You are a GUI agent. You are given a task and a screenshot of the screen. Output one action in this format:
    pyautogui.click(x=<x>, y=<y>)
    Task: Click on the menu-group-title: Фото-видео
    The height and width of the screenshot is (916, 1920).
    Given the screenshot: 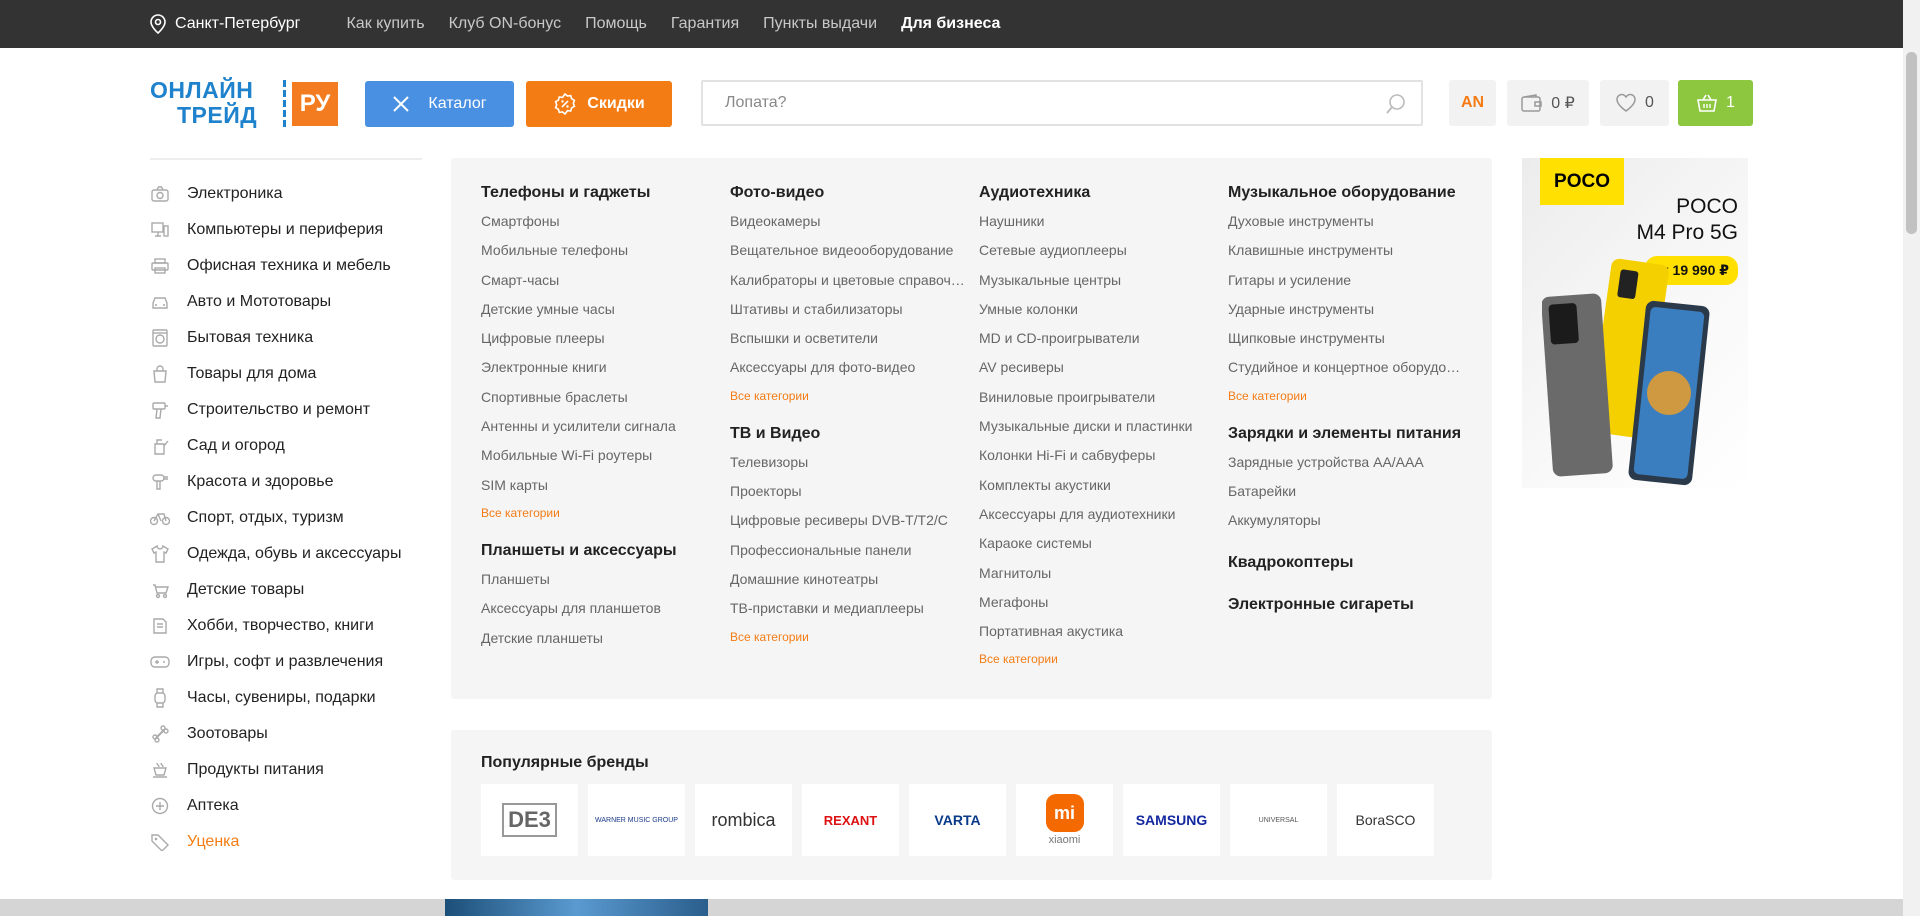 What is the action you would take?
    pyautogui.click(x=847, y=193)
    